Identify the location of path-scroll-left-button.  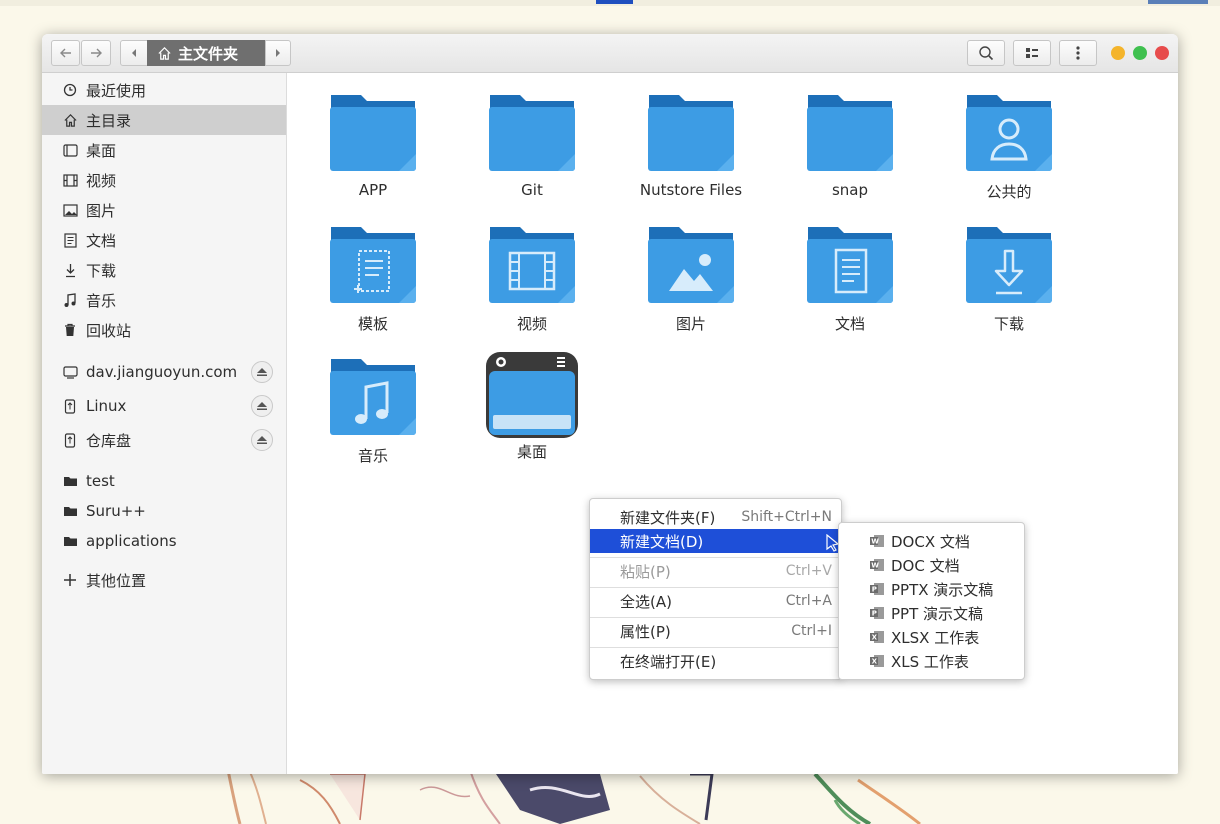
(134, 53).